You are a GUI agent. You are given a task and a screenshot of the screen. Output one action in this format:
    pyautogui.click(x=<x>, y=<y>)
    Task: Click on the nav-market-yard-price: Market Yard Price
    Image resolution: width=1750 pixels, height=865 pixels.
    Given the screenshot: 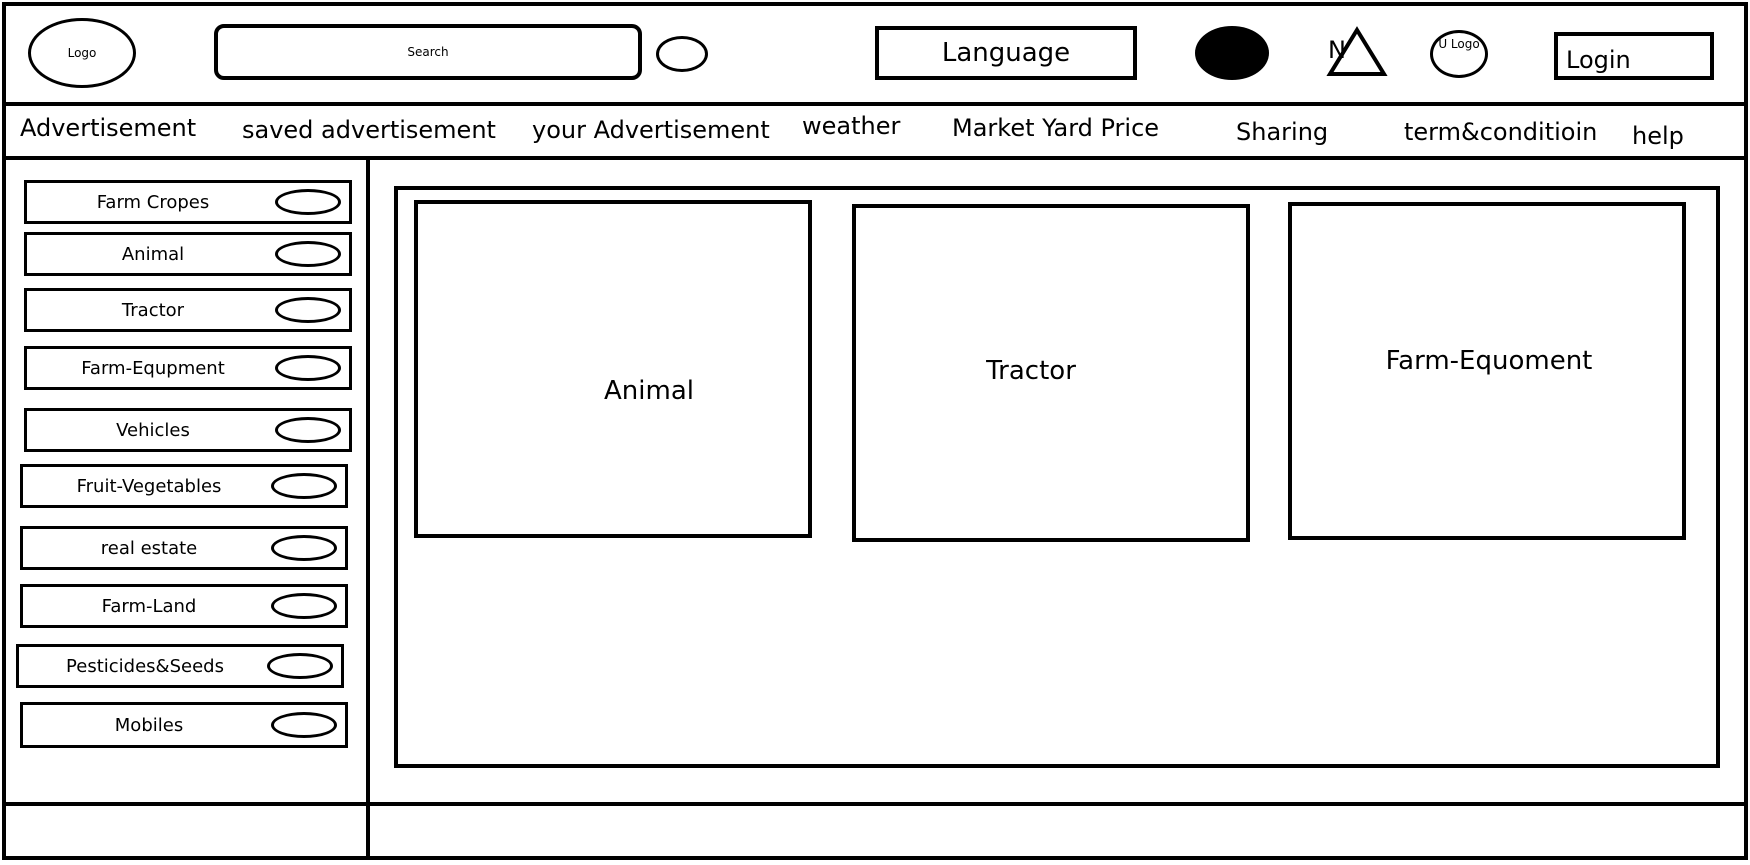 What is the action you would take?
    pyautogui.click(x=1055, y=128)
    